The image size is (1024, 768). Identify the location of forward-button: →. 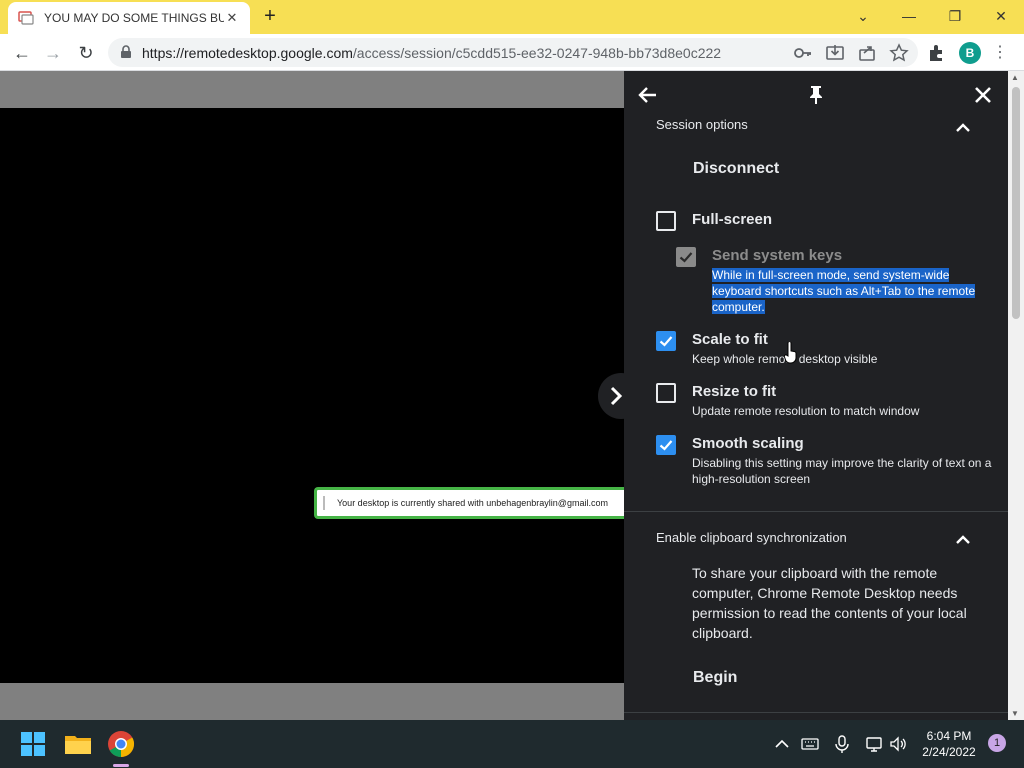
(53, 53).